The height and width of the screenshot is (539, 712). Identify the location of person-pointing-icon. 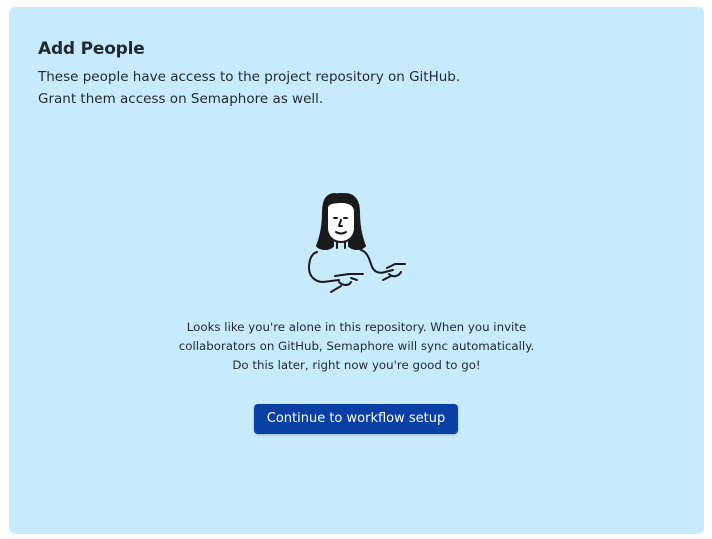
(357, 243).